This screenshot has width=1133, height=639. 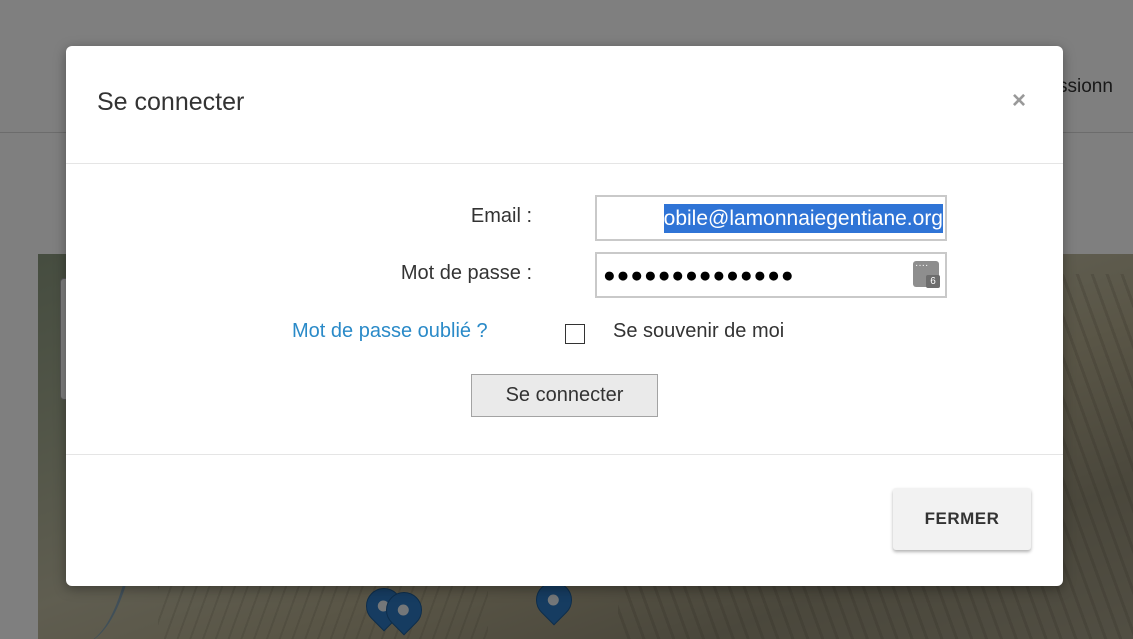 I want to click on password-manager-badge: 6, so click(x=933, y=281).